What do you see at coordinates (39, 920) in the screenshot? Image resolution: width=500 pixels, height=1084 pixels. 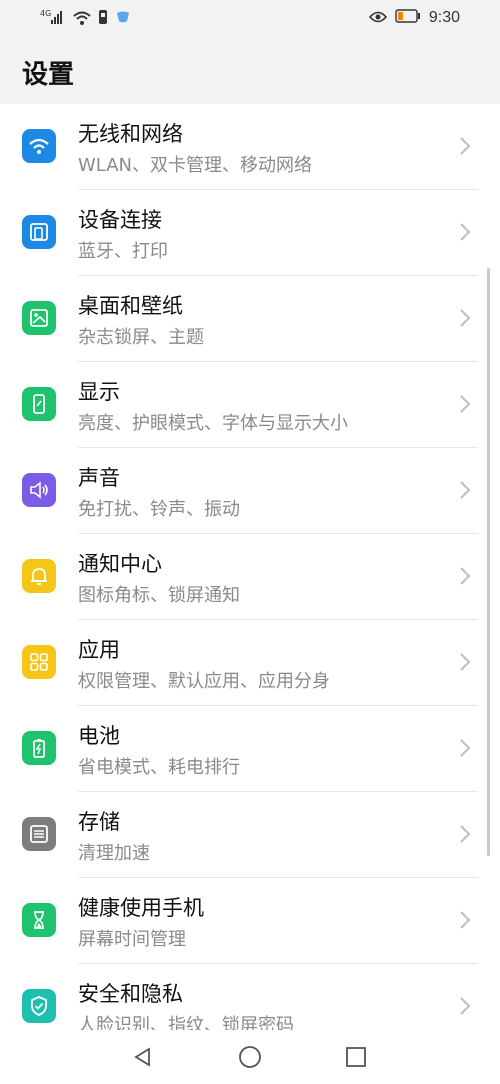 I see `hourglass-icon` at bounding box center [39, 920].